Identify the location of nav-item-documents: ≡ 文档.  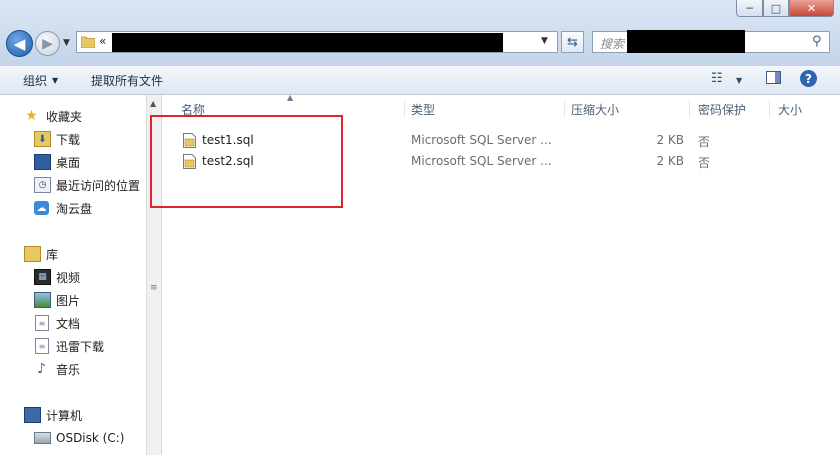
(73, 323).